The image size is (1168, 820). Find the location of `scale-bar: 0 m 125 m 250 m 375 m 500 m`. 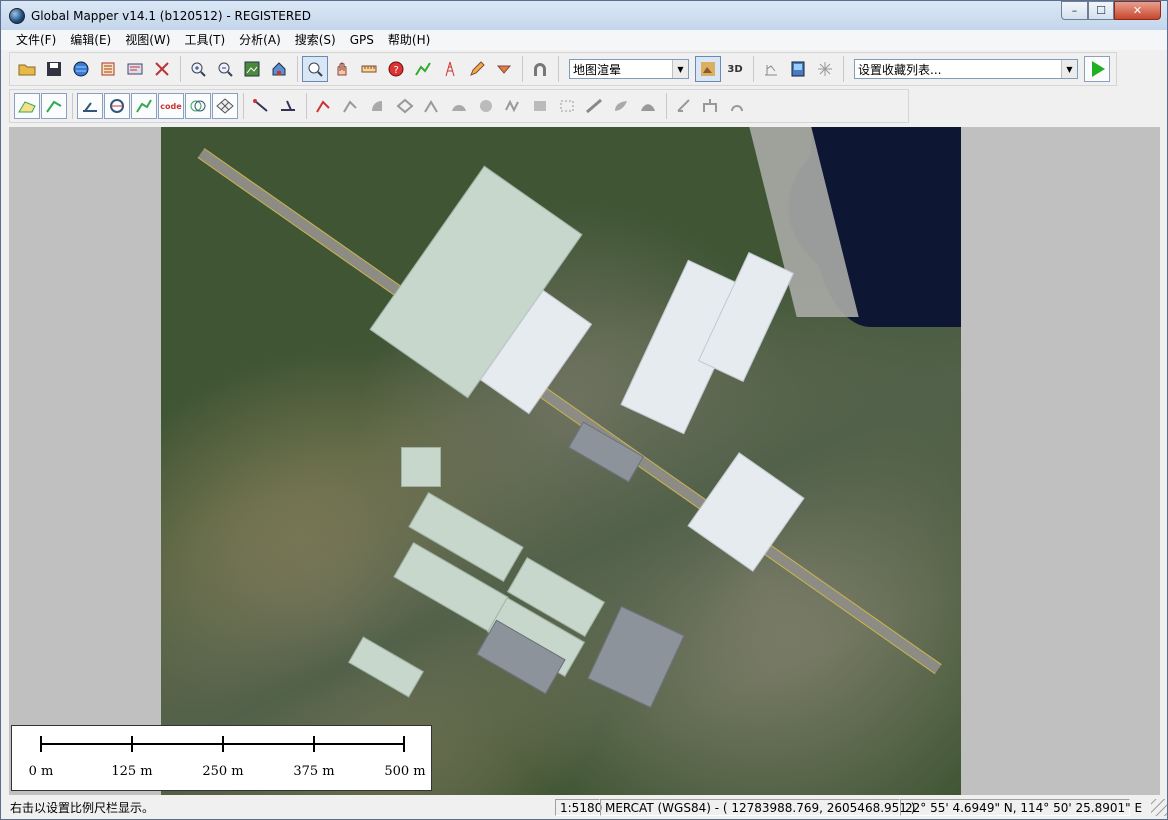

scale-bar: 0 m 125 m 250 m 375 m 500 m is located at coordinates (221, 758).